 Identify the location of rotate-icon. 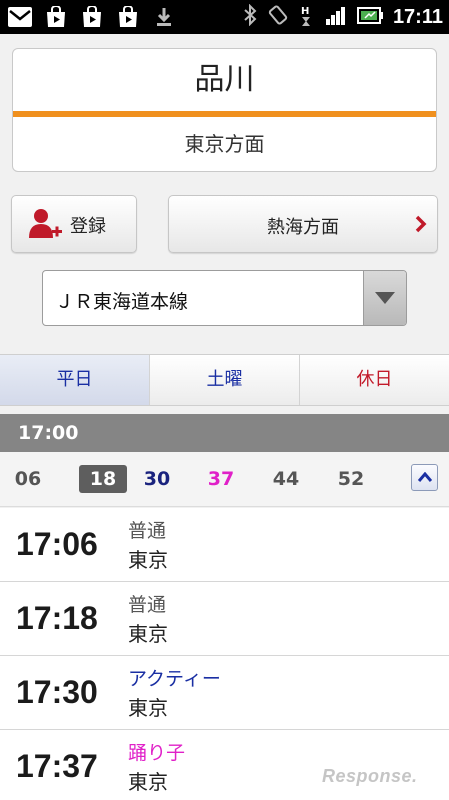
(278, 17).